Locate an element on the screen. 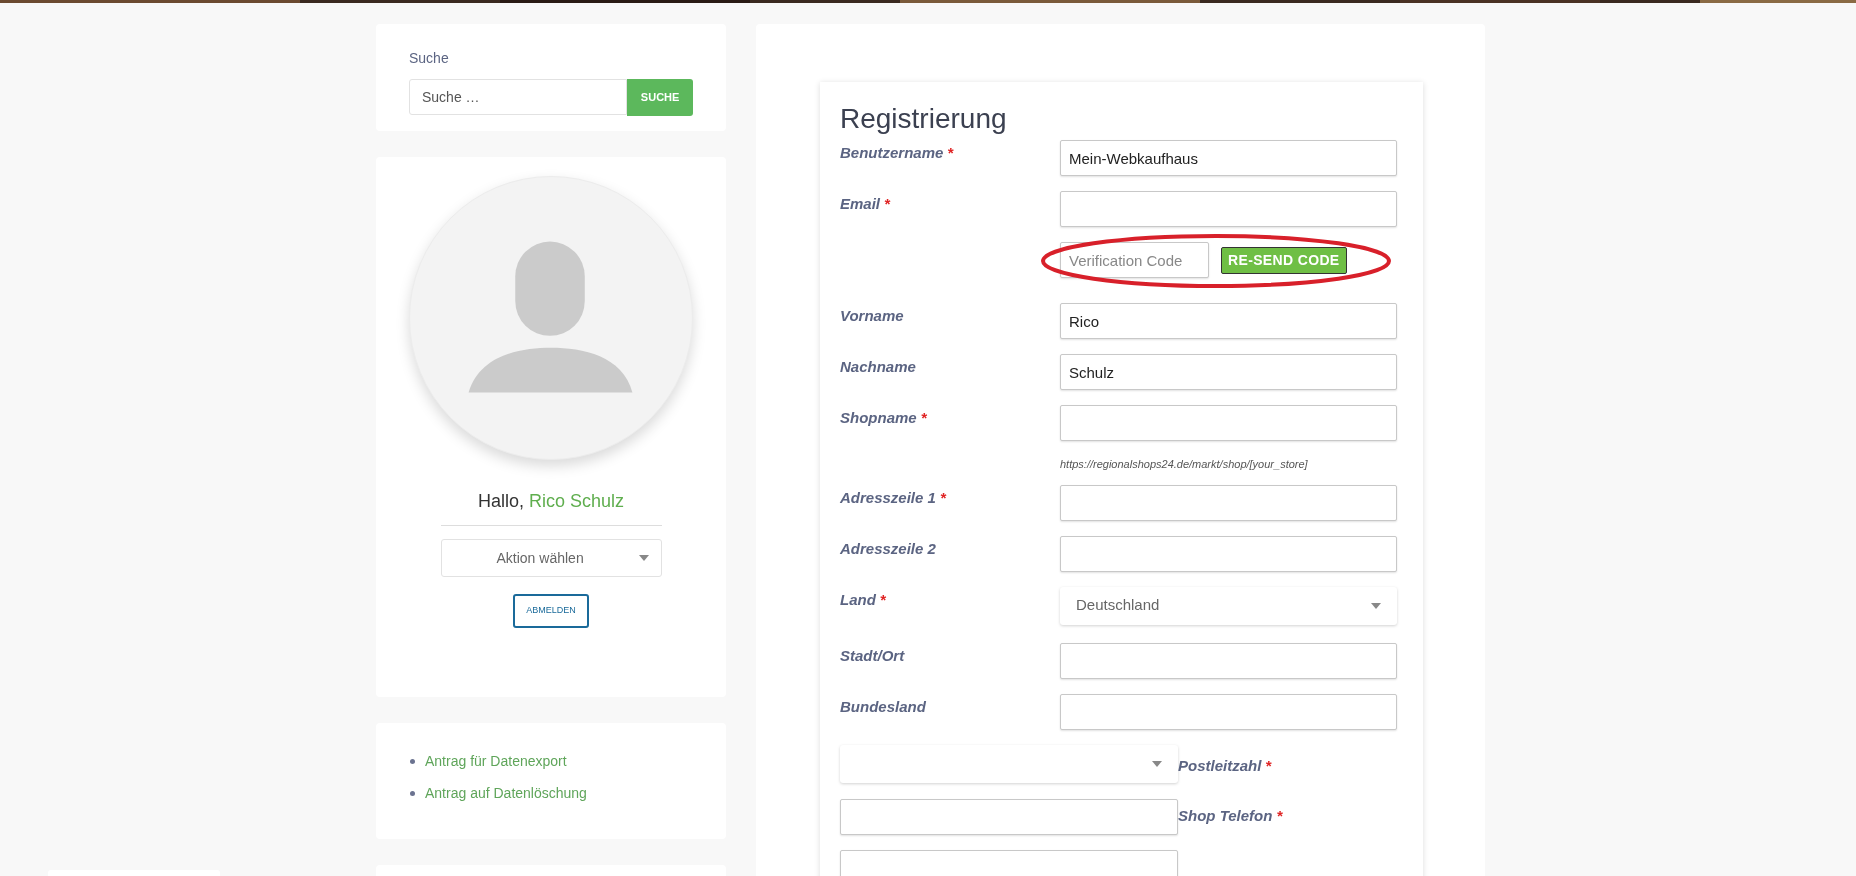 The width and height of the screenshot is (1856, 876). field-label: Stadt/Ort is located at coordinates (872, 655).